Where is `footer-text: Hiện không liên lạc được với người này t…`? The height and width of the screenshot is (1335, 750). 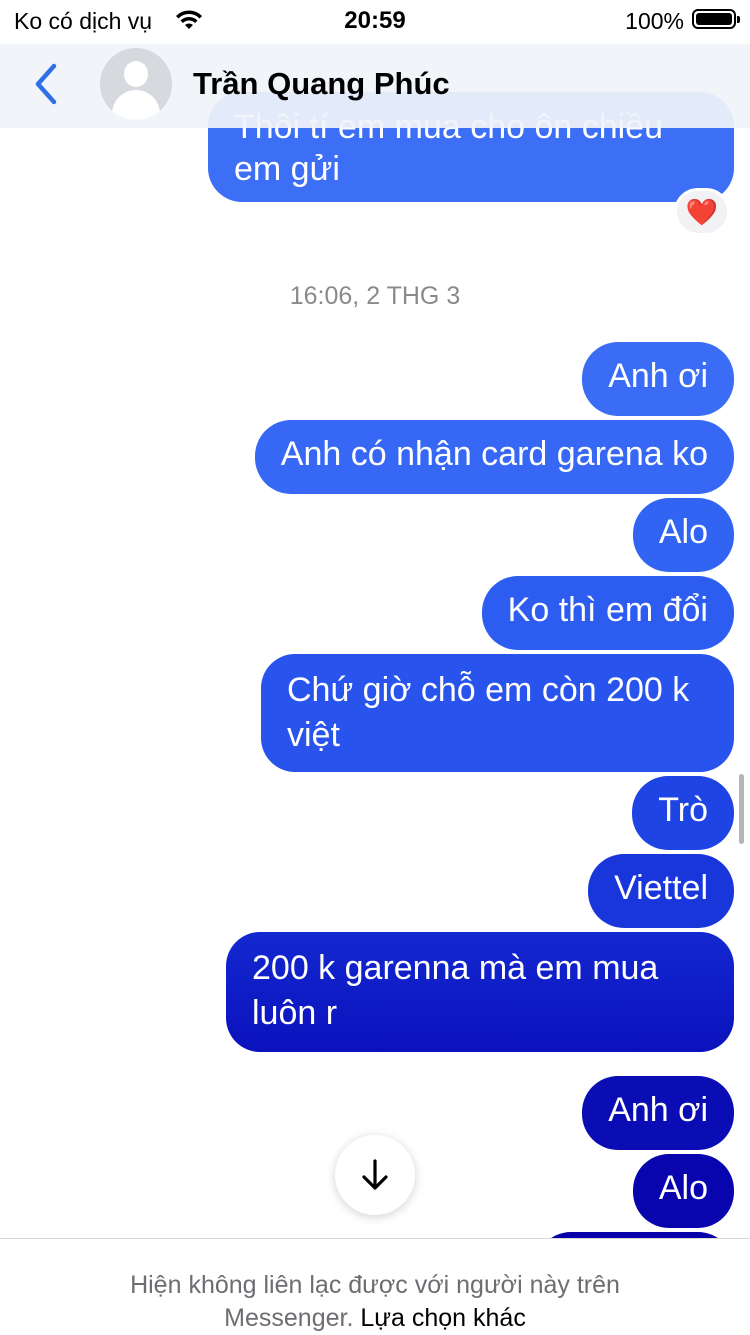
footer-text: Hiện không liên lạc được với người này t… is located at coordinates (375, 1287).